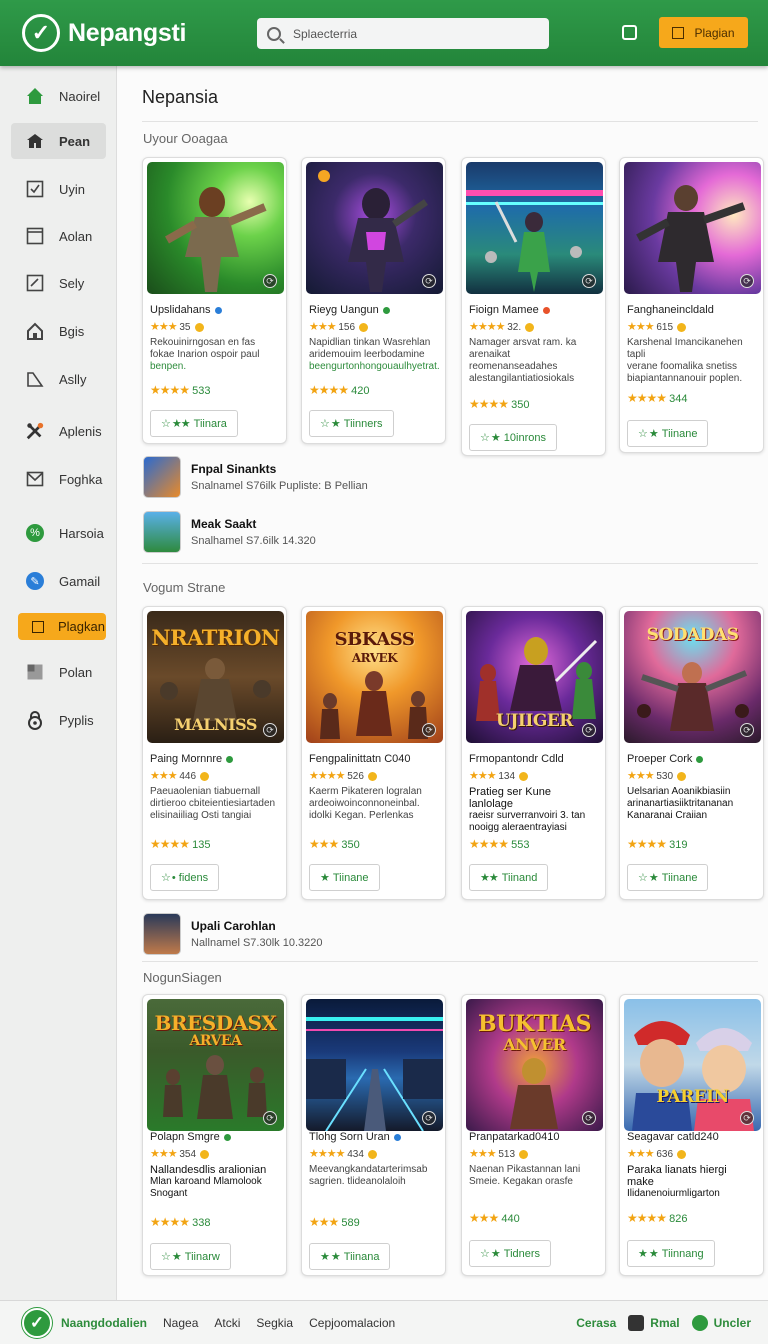  What do you see at coordinates (732, 1323) in the screenshot?
I see `footer-right-item: Uncler` at bounding box center [732, 1323].